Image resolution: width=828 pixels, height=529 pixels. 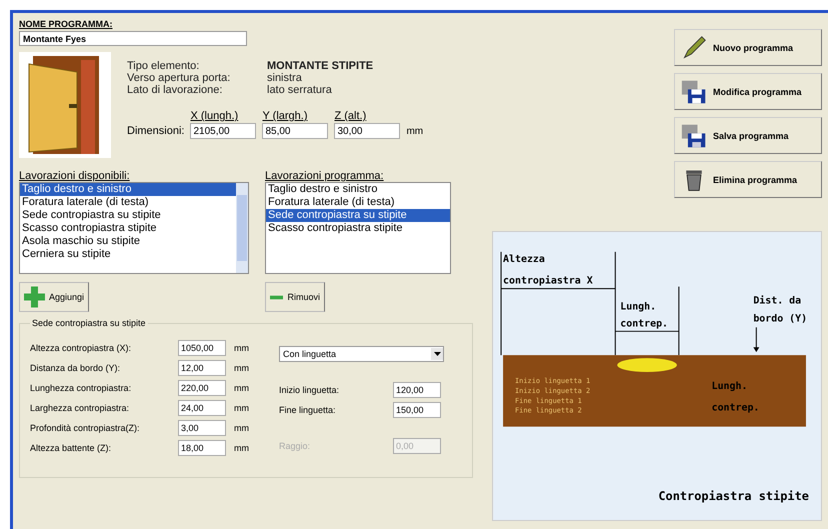 What do you see at coordinates (85, 428) in the screenshot?
I see `parameter-label: Profondità contropiastra(Z):` at bounding box center [85, 428].